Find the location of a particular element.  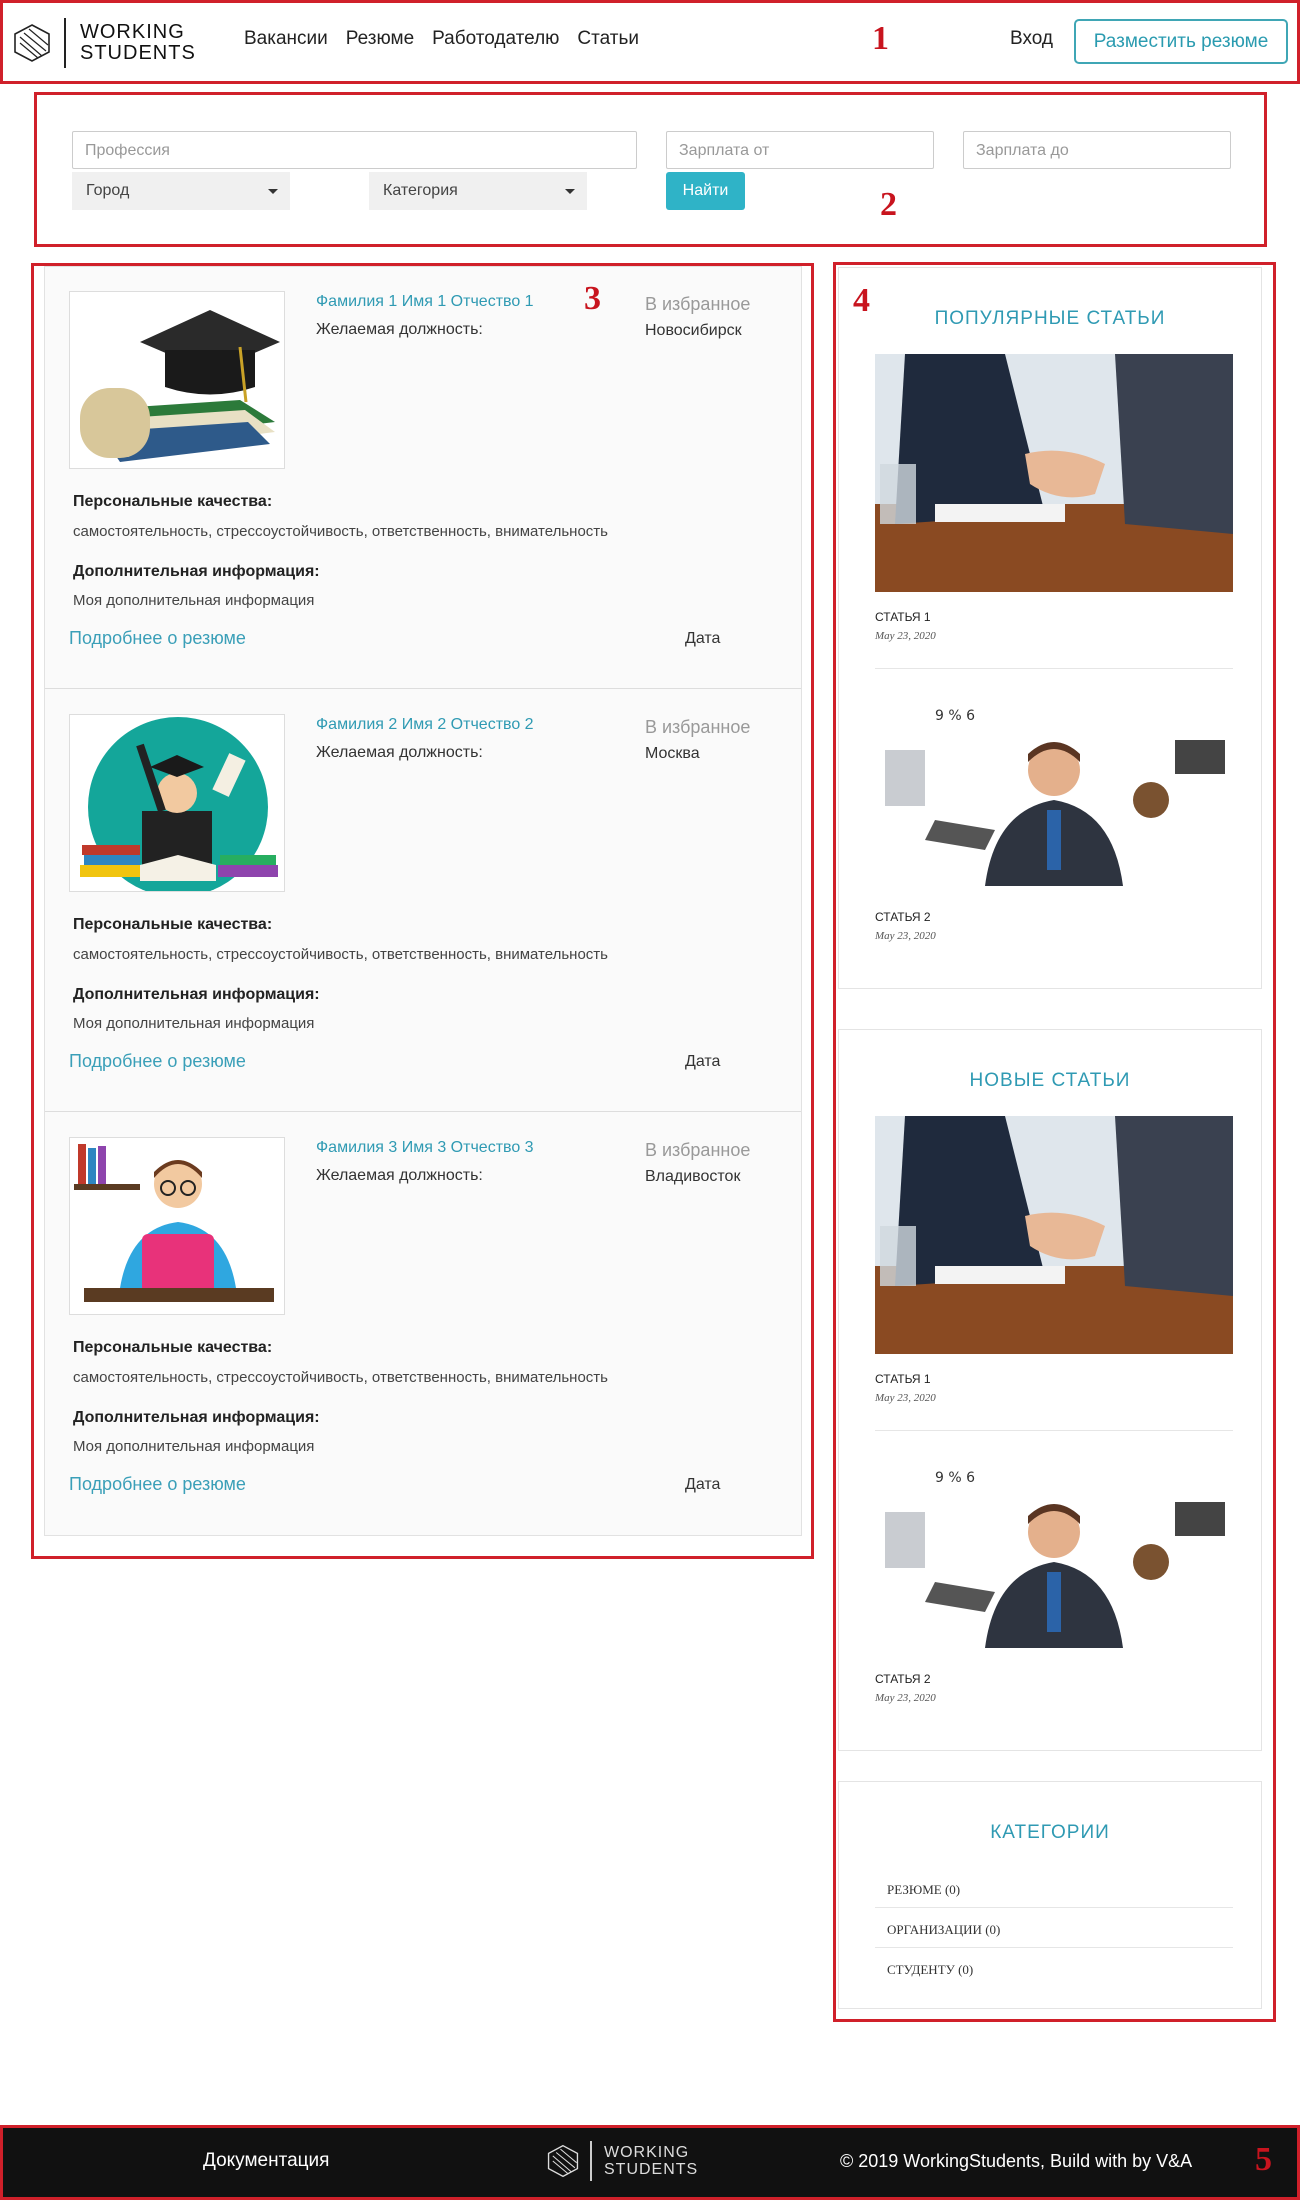

annotation-number-4: 4 is located at coordinates (861, 300).